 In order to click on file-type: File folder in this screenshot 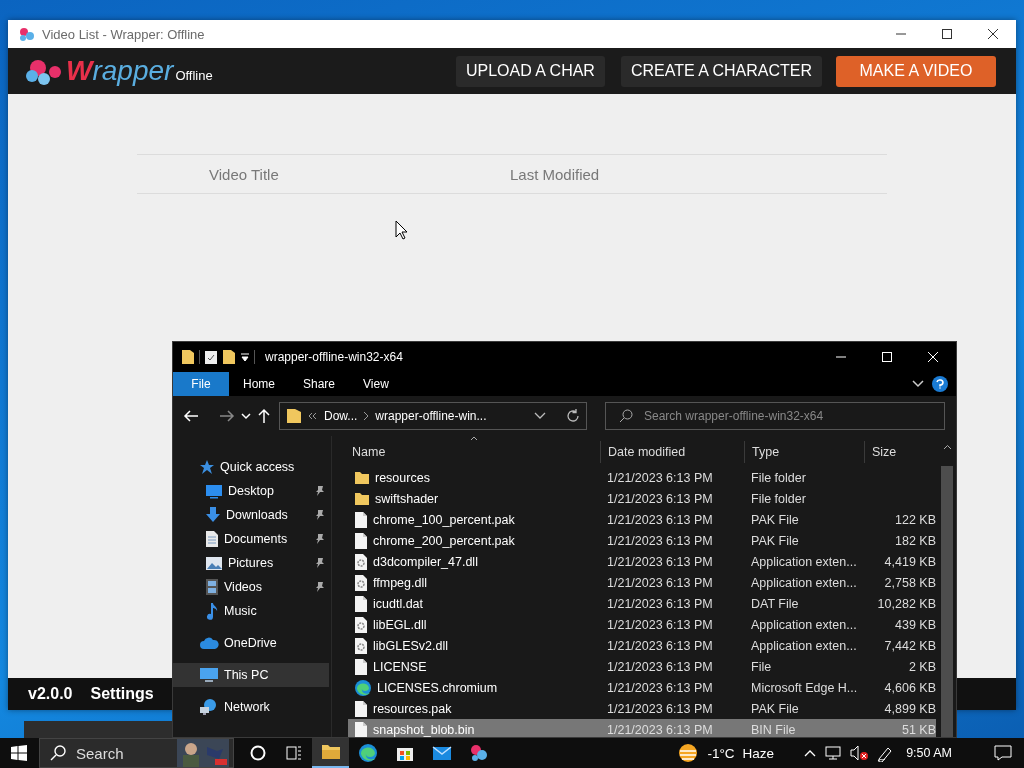, I will do `click(778, 477)`.